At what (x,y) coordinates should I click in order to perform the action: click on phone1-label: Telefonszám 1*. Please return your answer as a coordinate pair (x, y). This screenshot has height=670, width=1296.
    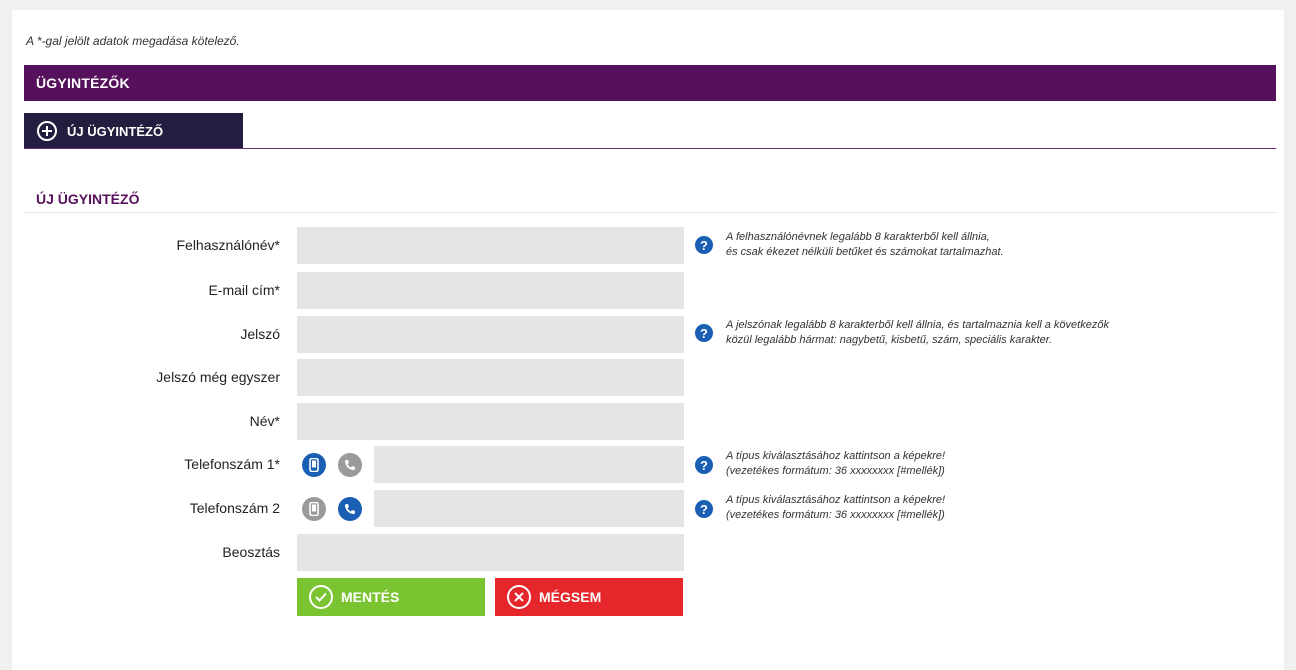
    Looking at the image, I should click on (232, 464).